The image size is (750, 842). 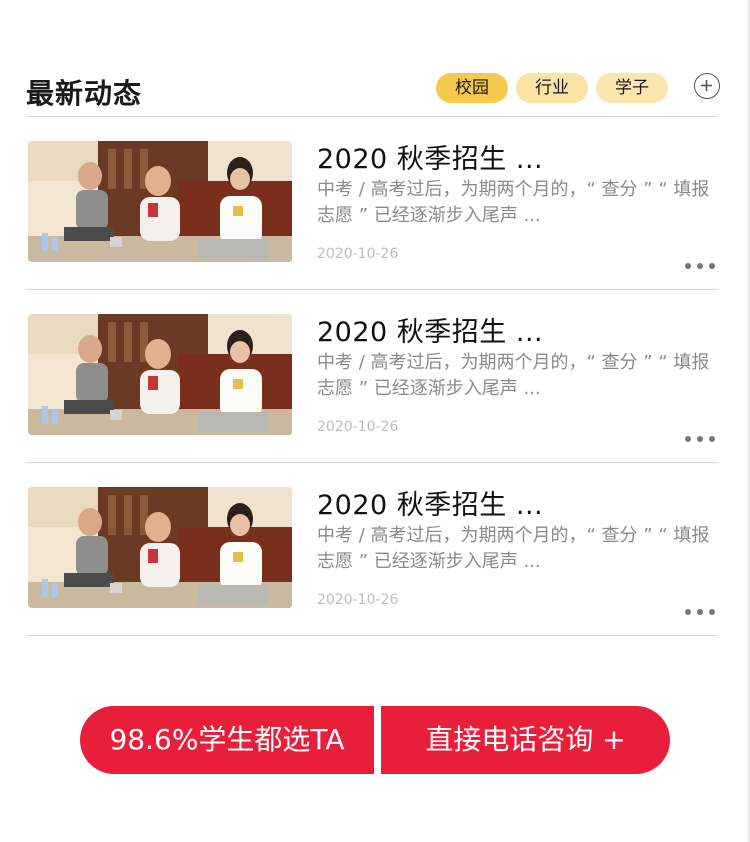 I want to click on plus-circle-icon, so click(x=707, y=86).